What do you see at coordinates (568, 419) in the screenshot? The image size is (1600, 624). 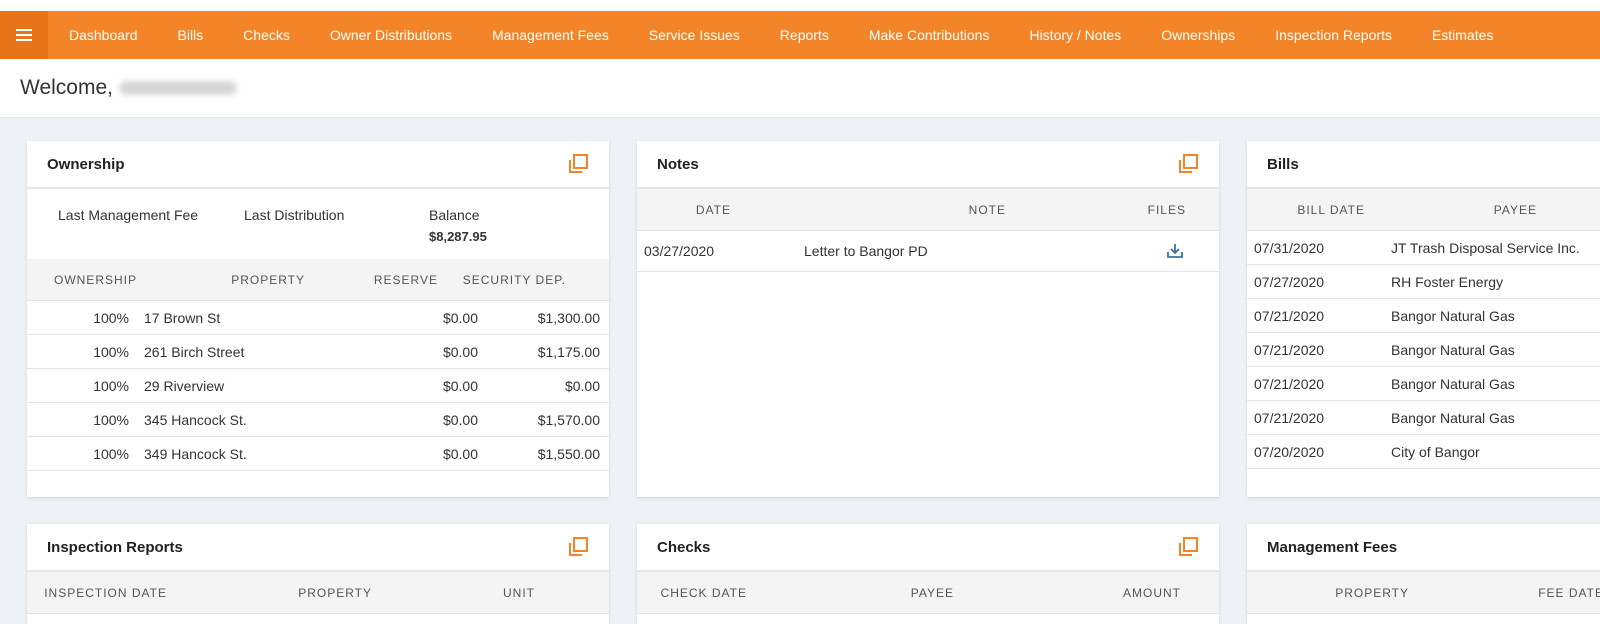 I see `cell-security-dep: $1,570.00` at bounding box center [568, 419].